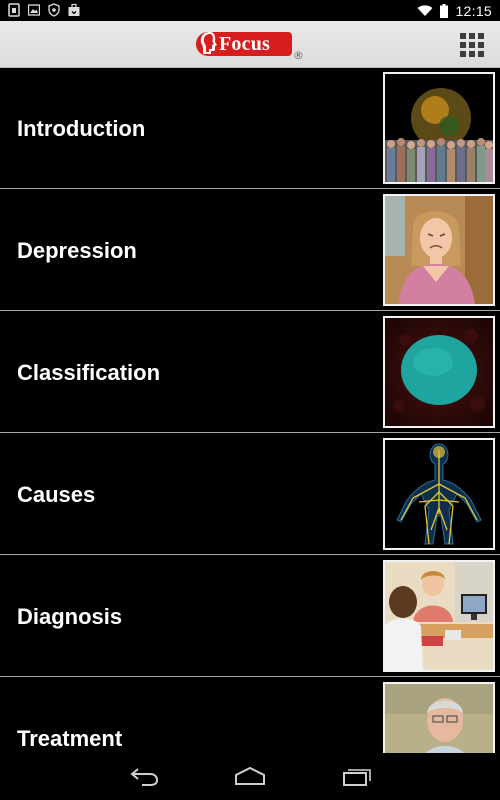  I want to click on focus-logo: Focus, so click(244, 43).